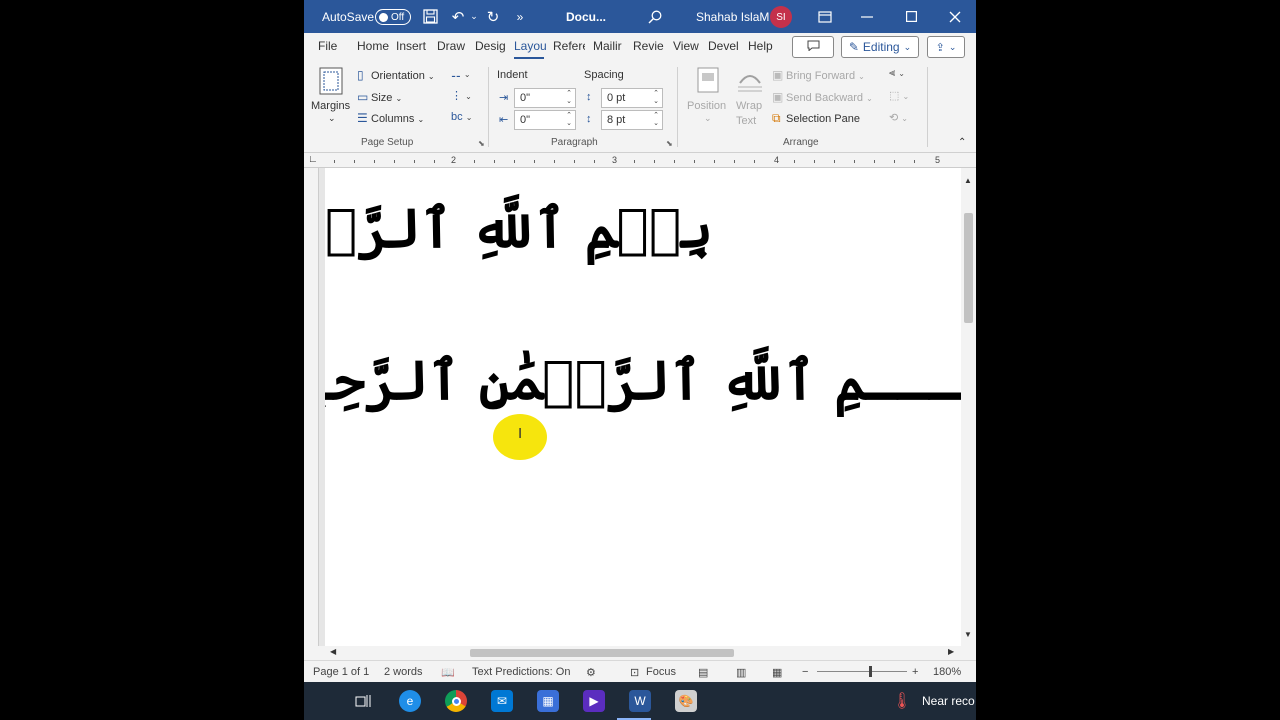 The width and height of the screenshot is (1280, 720). Describe the element at coordinates (341, 672) in the screenshot. I see `page-count: Page 1 of 1` at that location.